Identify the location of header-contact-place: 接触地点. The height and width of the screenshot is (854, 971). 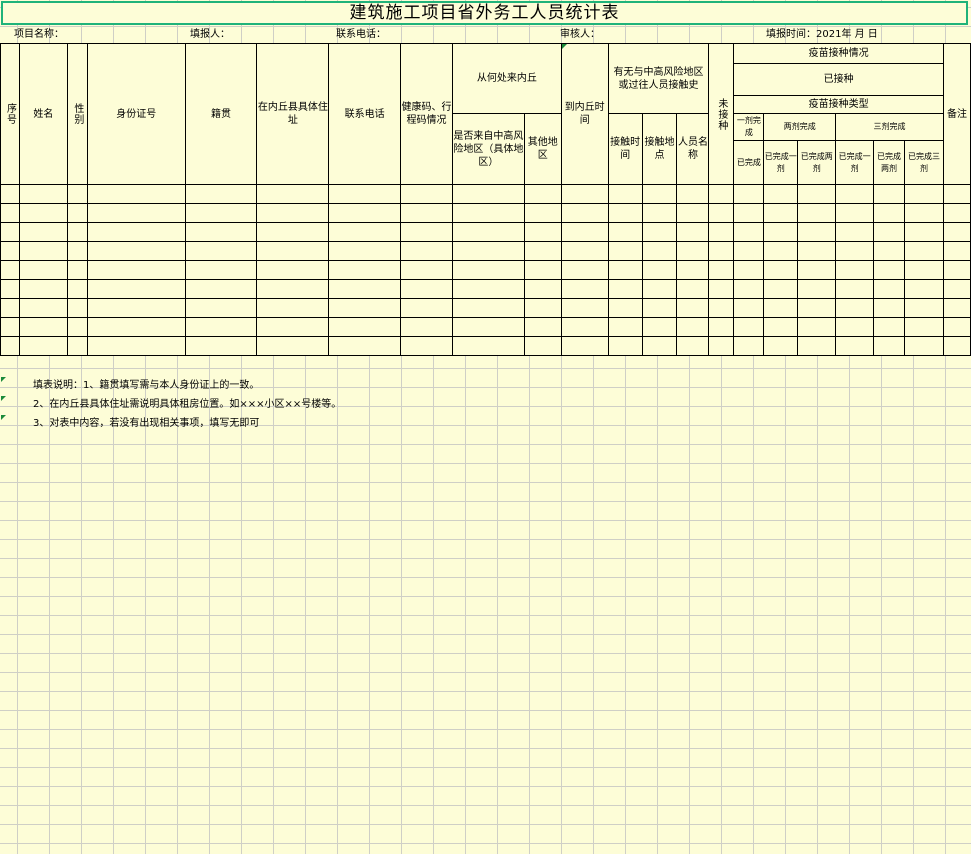
(659, 149).